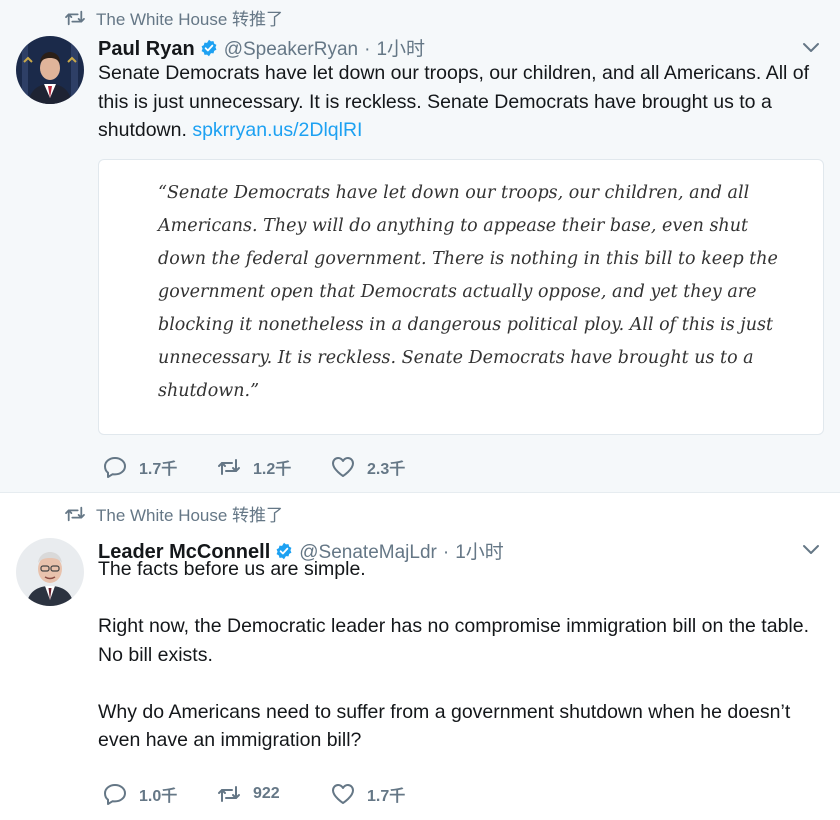 The image size is (840, 820). What do you see at coordinates (811, 48) in the screenshot?
I see `chevron-down-icon` at bounding box center [811, 48].